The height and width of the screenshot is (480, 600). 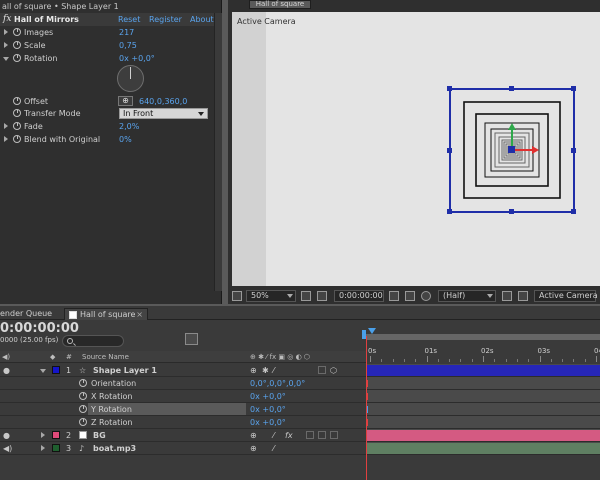 I want to click on work-area-bar, so click(x=483, y=337).